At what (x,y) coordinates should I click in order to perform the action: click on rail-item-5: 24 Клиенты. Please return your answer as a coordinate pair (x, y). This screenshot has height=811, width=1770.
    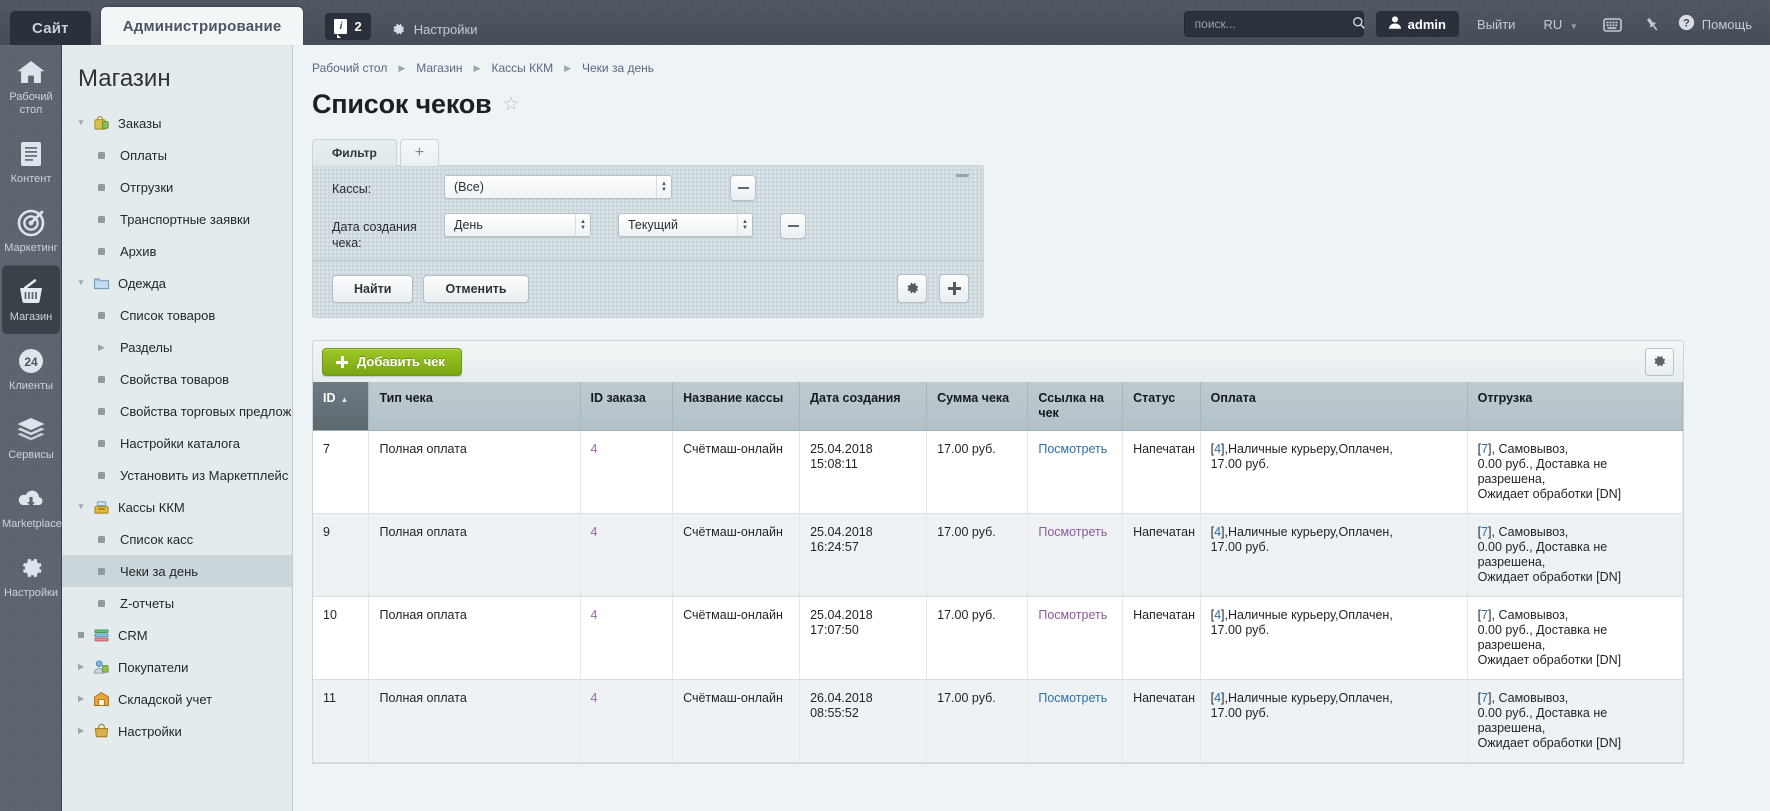
    Looking at the image, I should click on (31, 368).